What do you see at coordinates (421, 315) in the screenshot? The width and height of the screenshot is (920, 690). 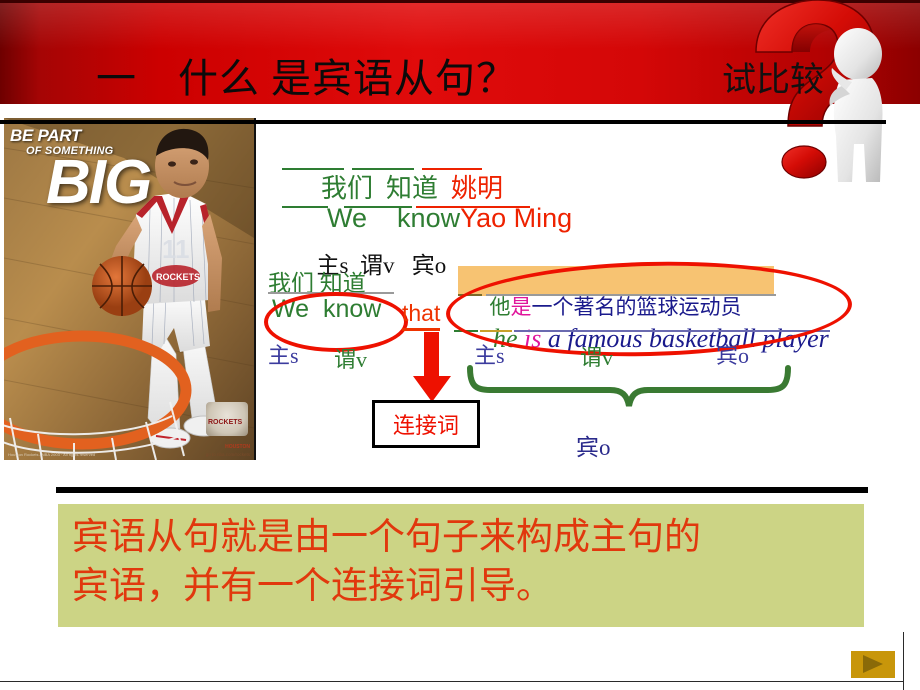 I see `connector-word: that` at bounding box center [421, 315].